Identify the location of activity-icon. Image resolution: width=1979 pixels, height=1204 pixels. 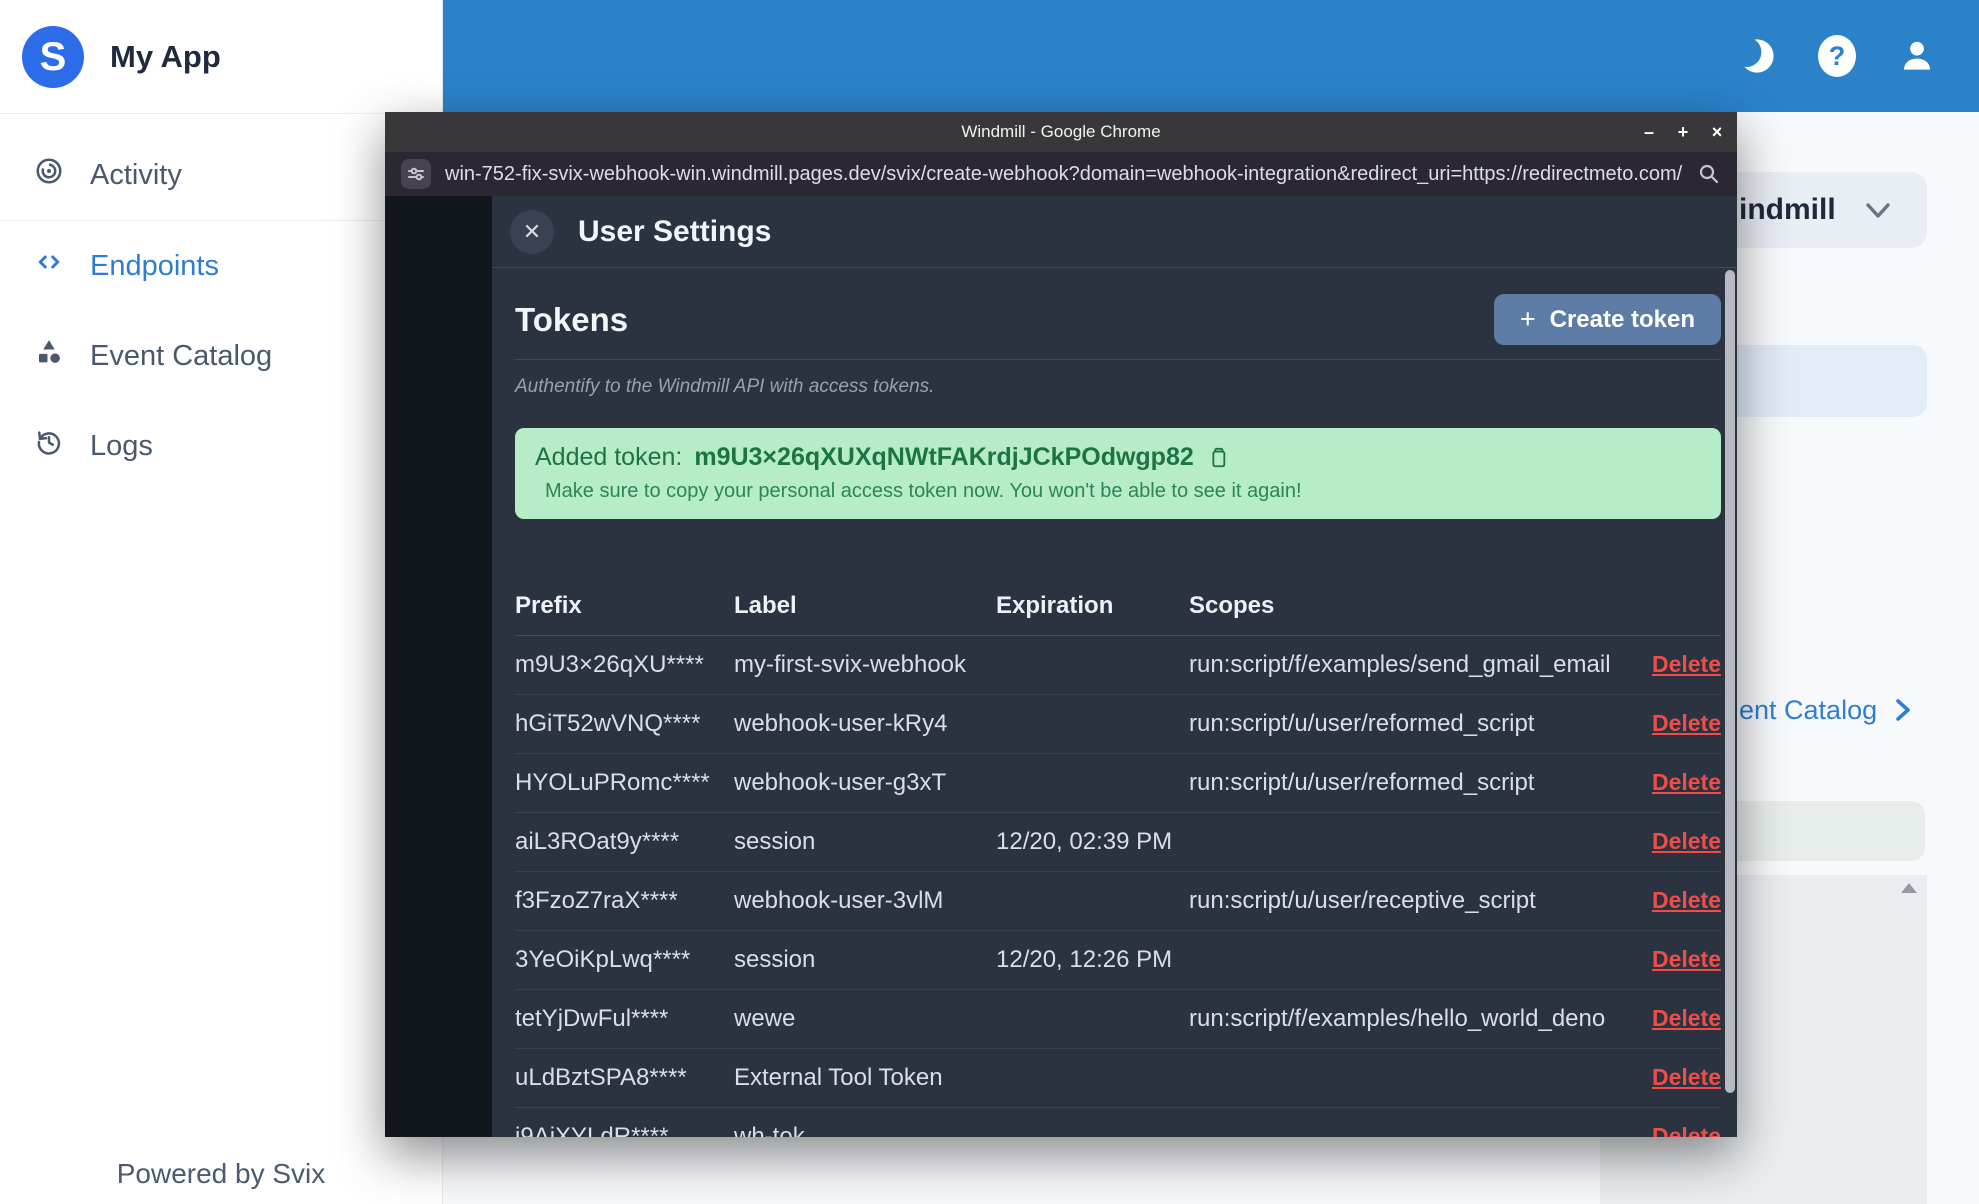
(49, 175).